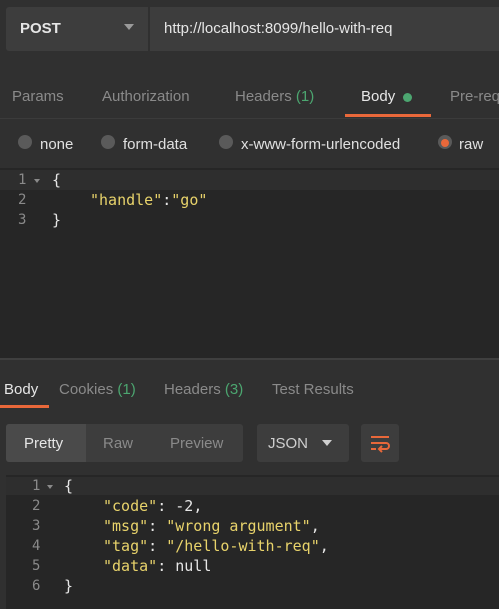 The height and width of the screenshot is (609, 499). I want to click on json-key: "tag", so click(126, 546).